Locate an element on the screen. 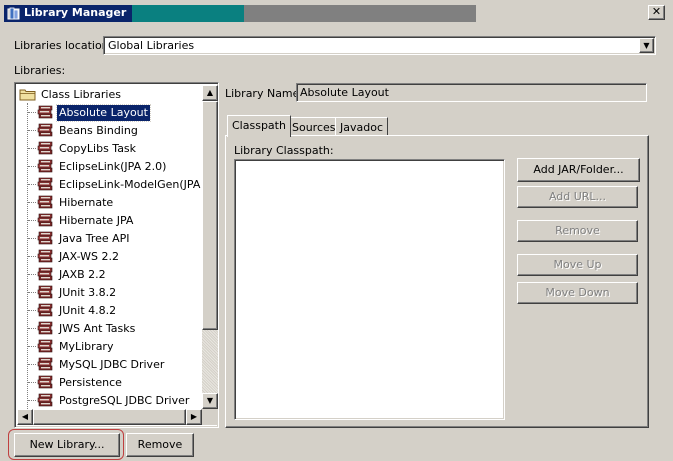 The height and width of the screenshot is (461, 673). library-item: MyLibrary is located at coordinates (109, 347).